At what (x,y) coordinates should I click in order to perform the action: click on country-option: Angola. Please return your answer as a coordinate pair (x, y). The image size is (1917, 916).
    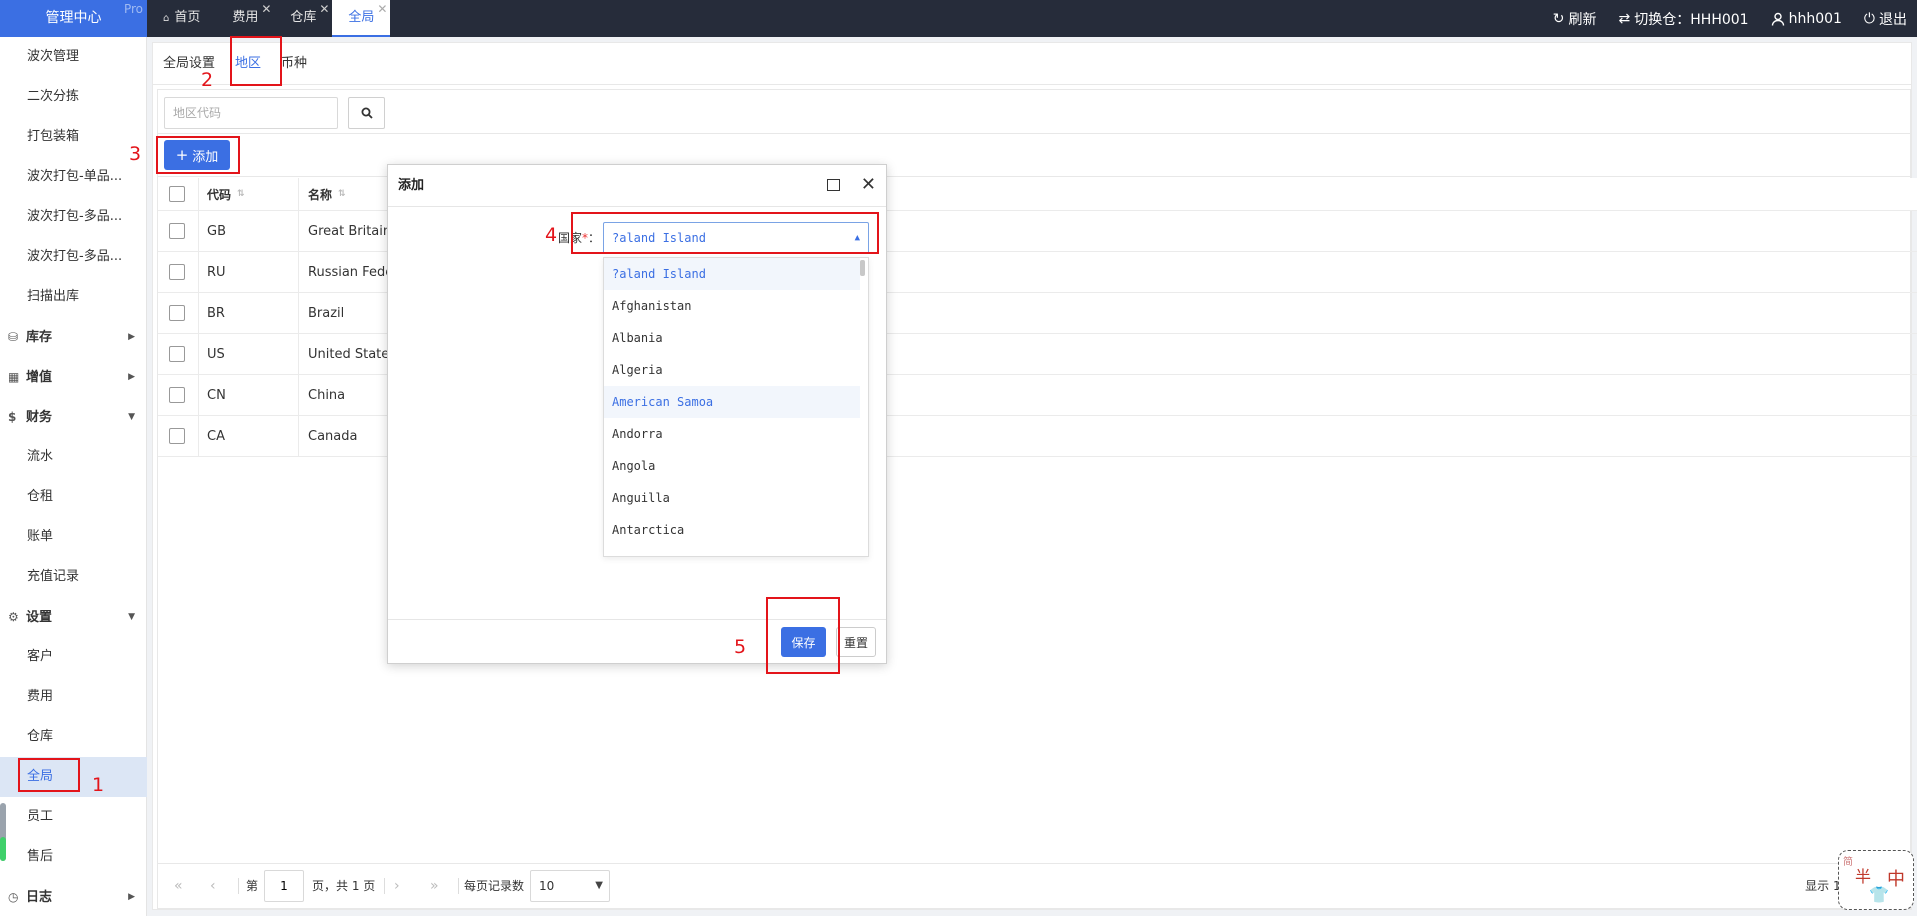
    Looking at the image, I should click on (732, 466).